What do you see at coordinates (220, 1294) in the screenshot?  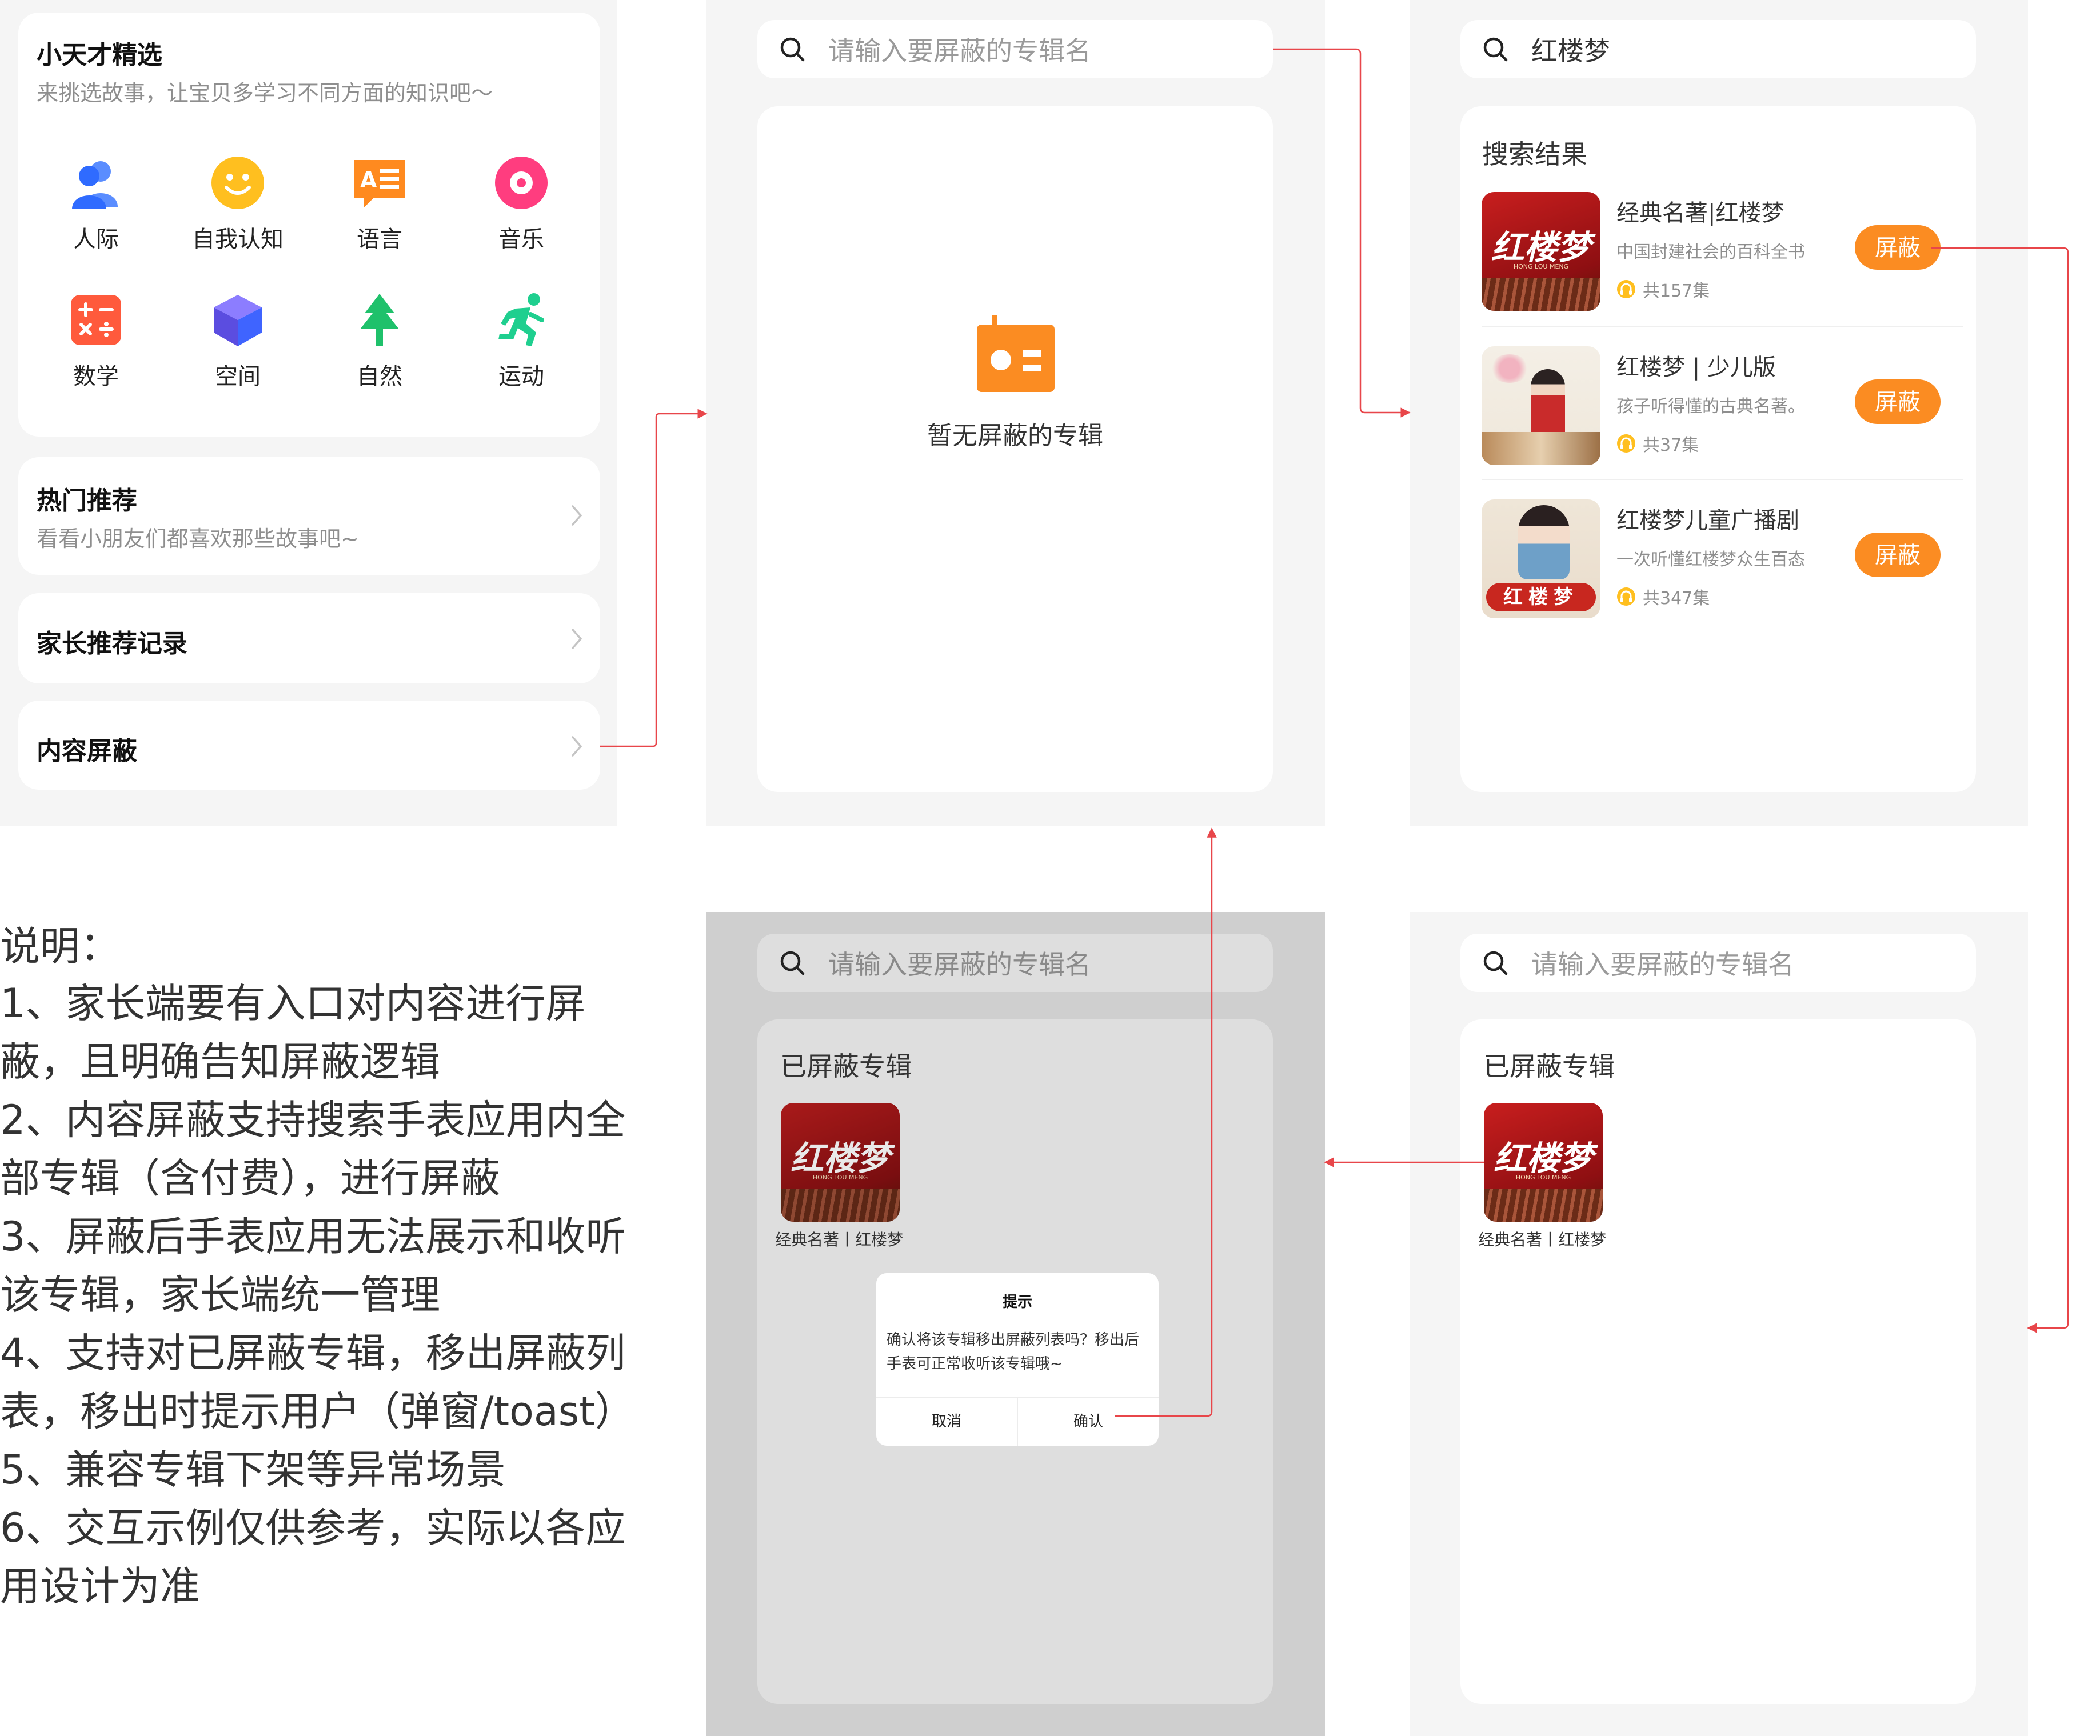 I see `notes-line: 该专辑，家长端统一管理` at bounding box center [220, 1294].